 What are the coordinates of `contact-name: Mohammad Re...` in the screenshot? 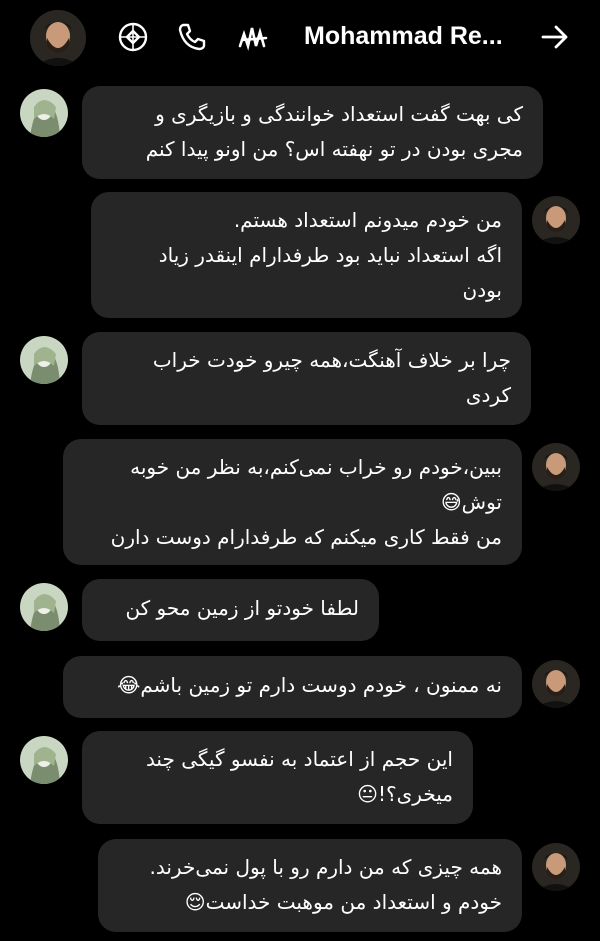 It's located at (411, 36).